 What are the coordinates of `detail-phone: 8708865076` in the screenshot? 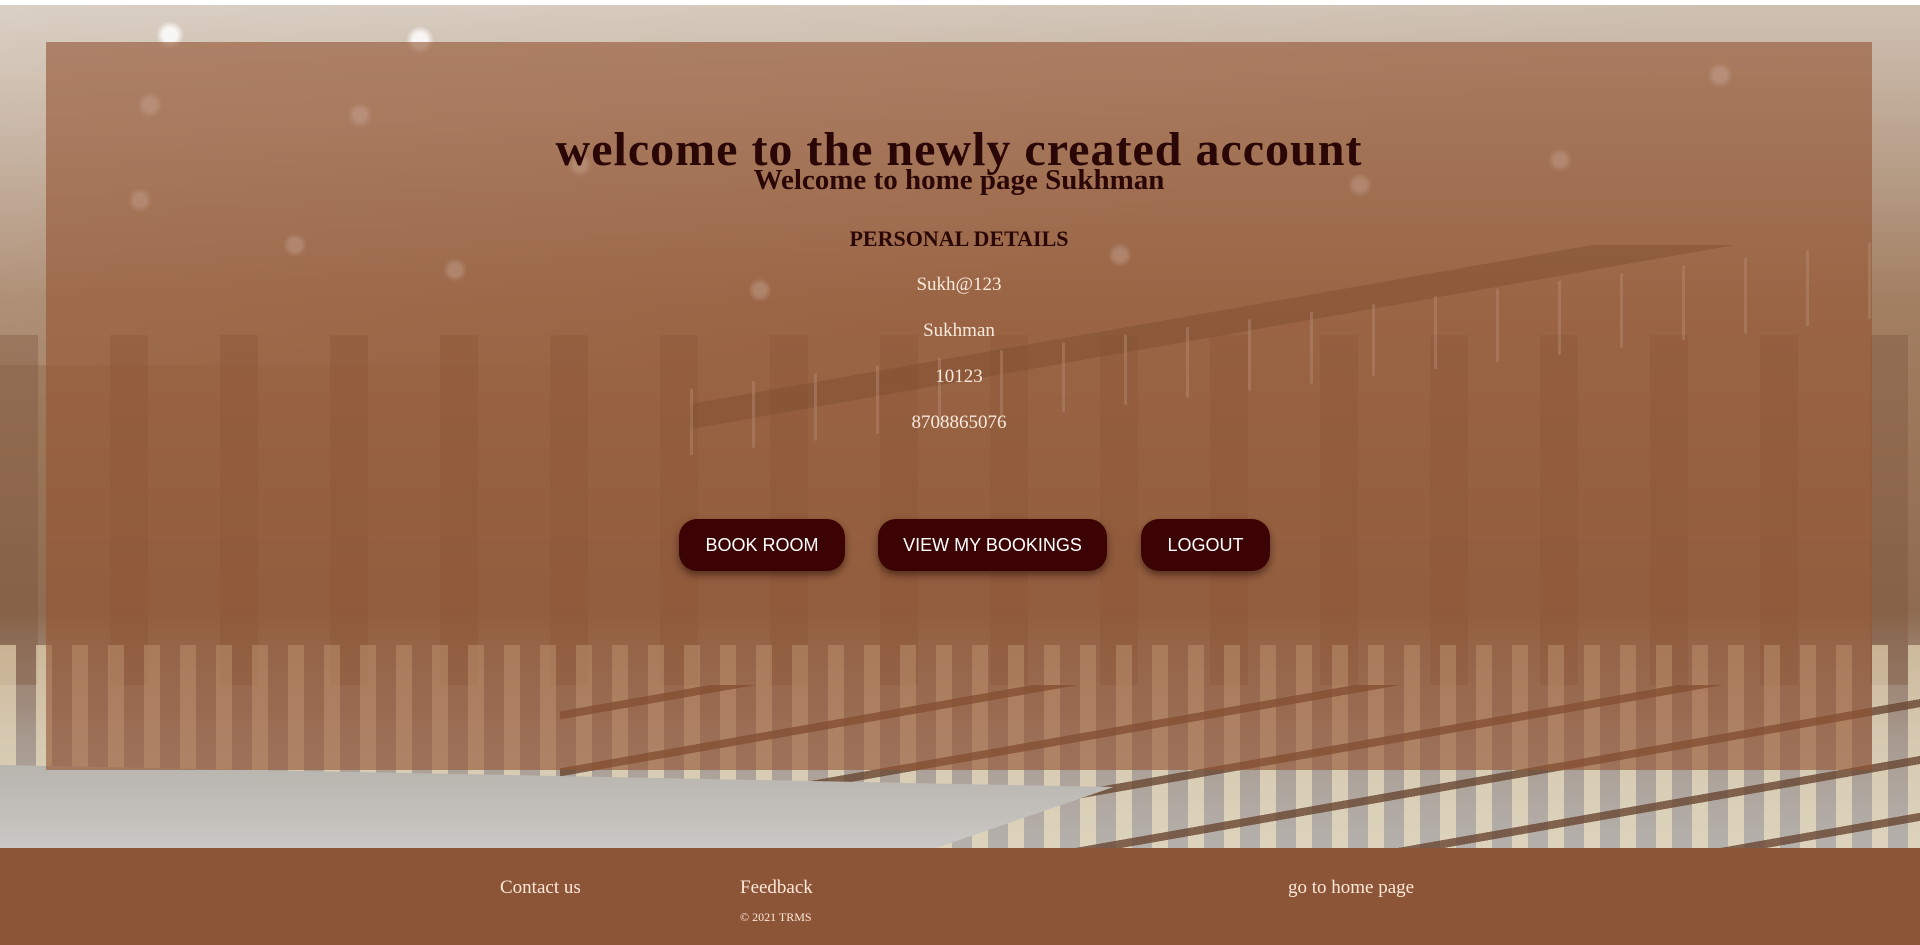 It's located at (959, 422).